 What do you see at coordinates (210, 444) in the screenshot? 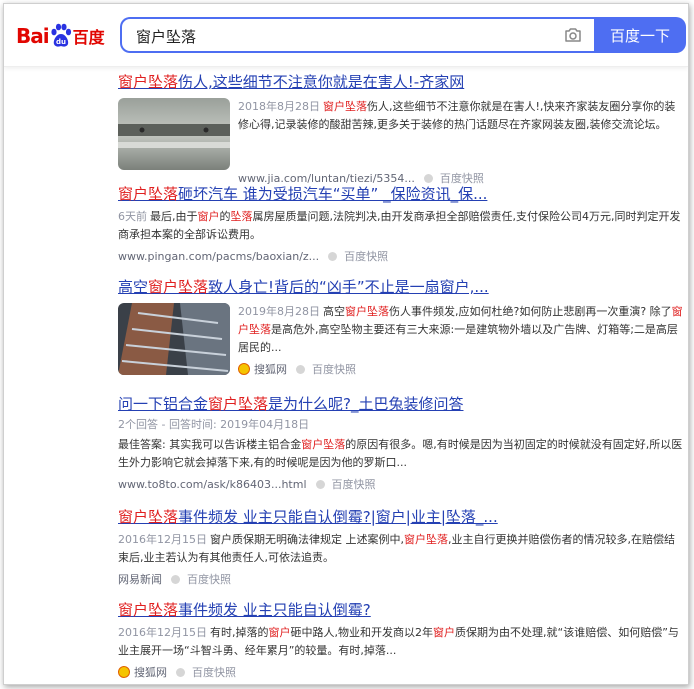
I see `abstract-text: 最佳答案: 其实我可以告诉楼主铝合金` at bounding box center [210, 444].